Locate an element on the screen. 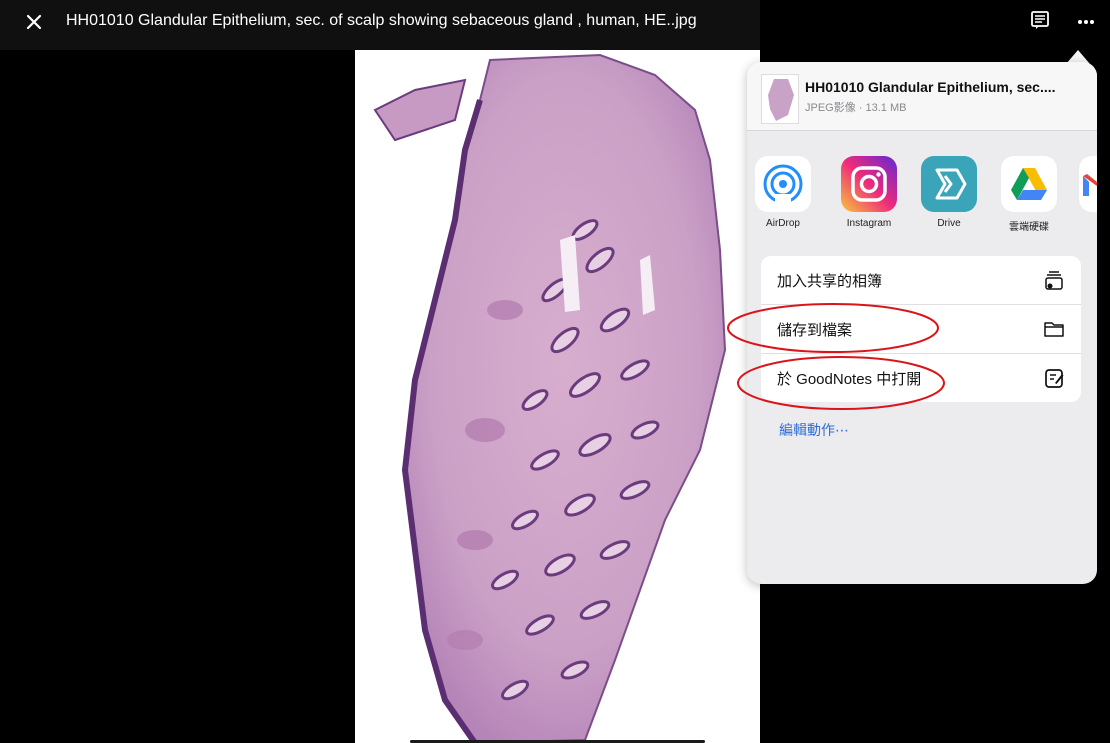 This screenshot has width=1110, height=743. share-app-row: AirDrop Instagram Drive 雲端硬碟 is located at coordinates (922, 196).